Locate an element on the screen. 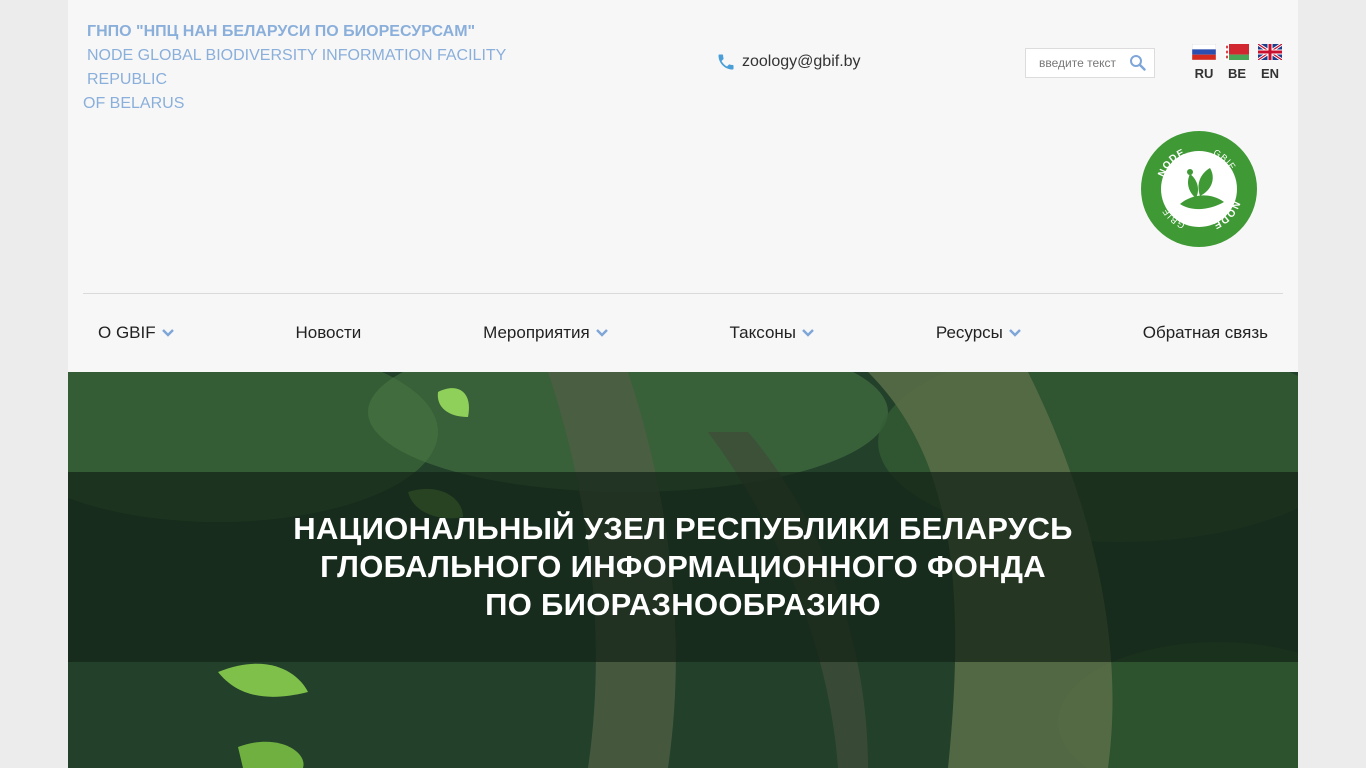 The width and height of the screenshot is (1366, 768). search-box is located at coordinates (1090, 63).